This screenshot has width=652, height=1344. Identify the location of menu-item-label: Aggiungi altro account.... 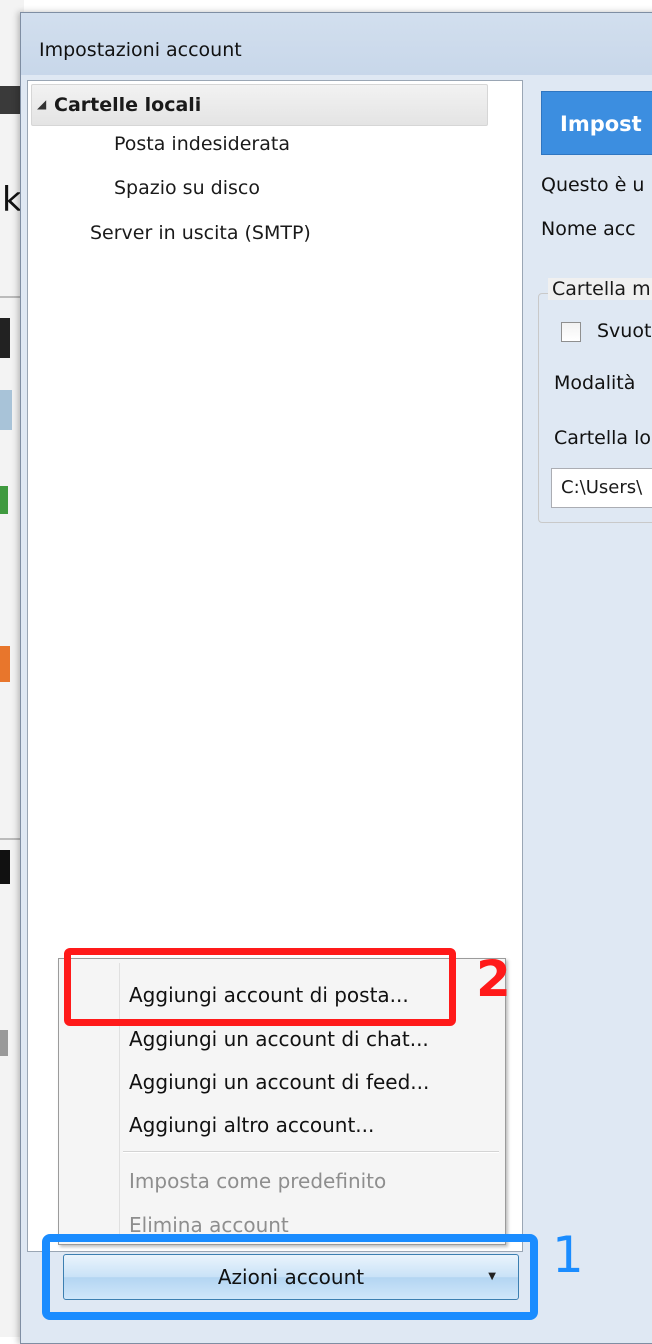
(252, 1125).